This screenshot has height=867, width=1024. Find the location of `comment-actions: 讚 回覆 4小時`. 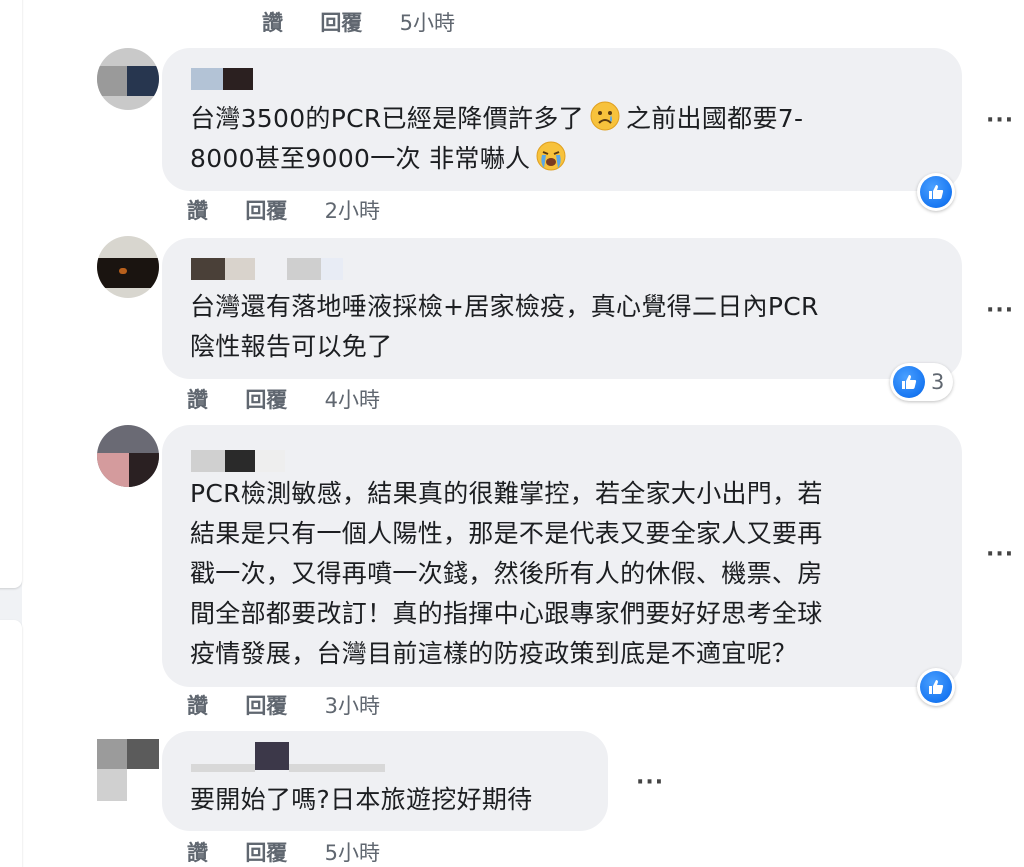

comment-actions: 讚 回覆 4小時 is located at coordinates (298, 400).